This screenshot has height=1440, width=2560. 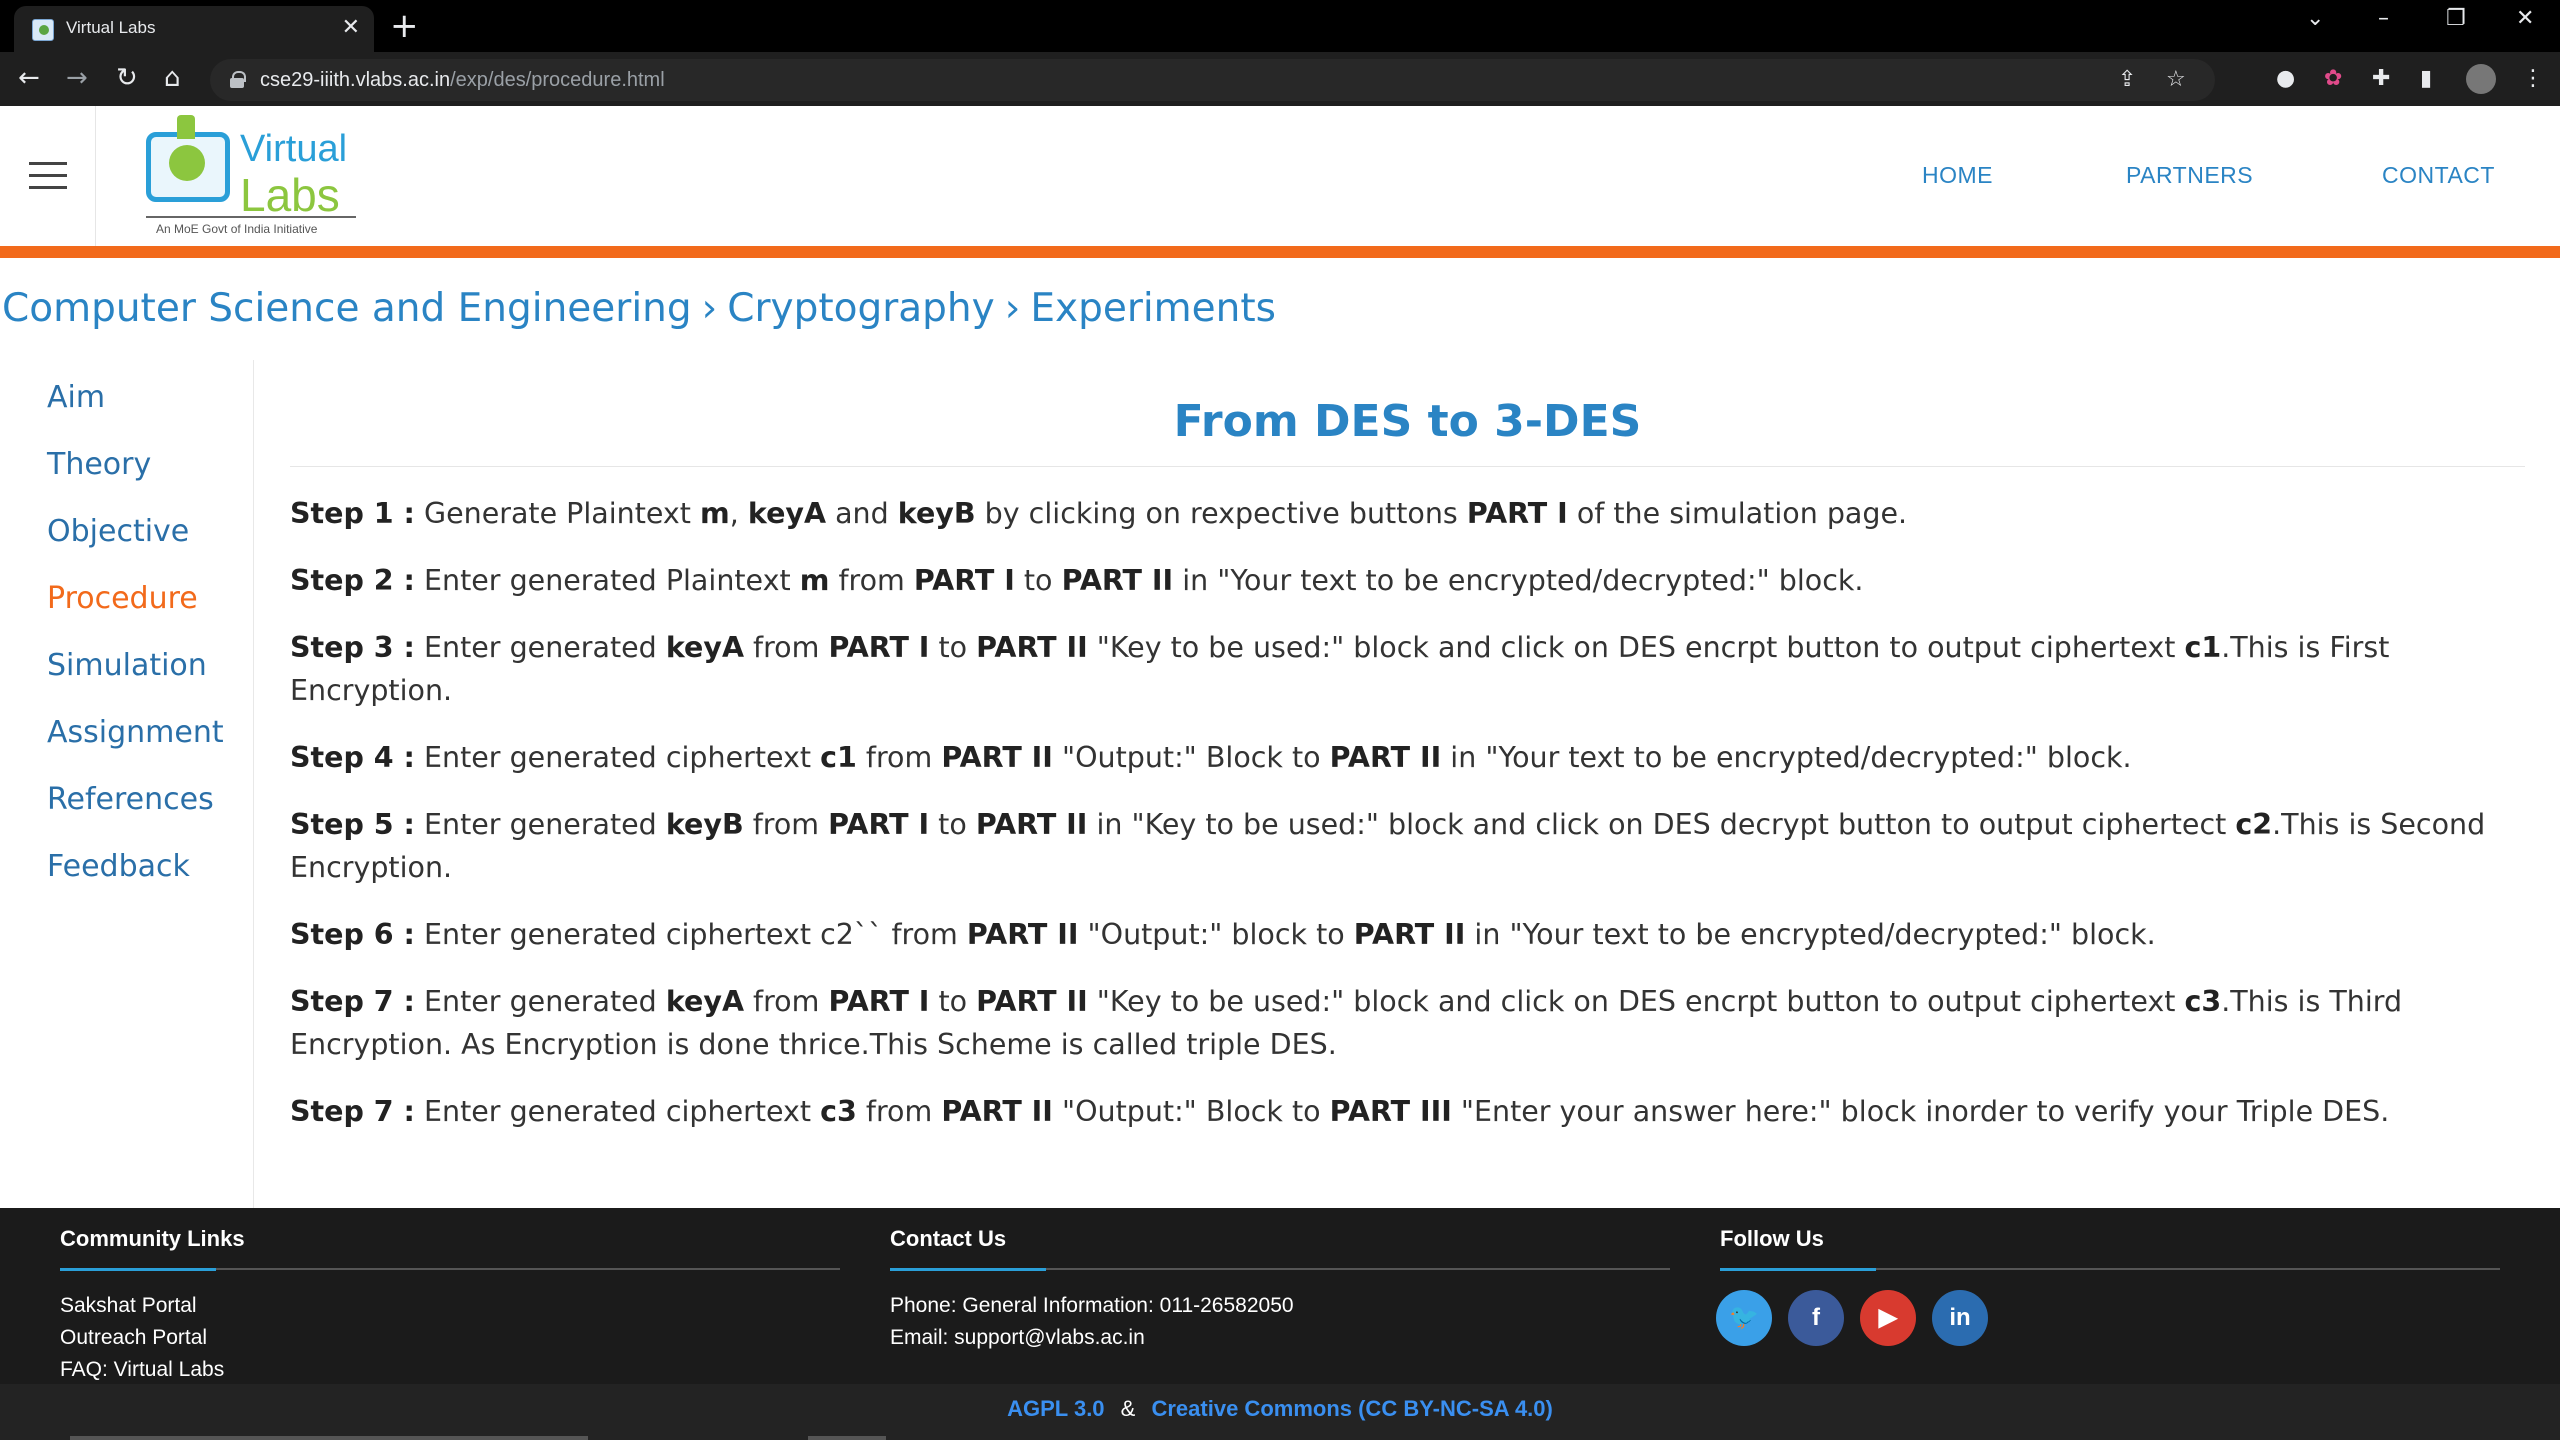 I want to click on minimize-icon: –, so click(x=2383, y=18).